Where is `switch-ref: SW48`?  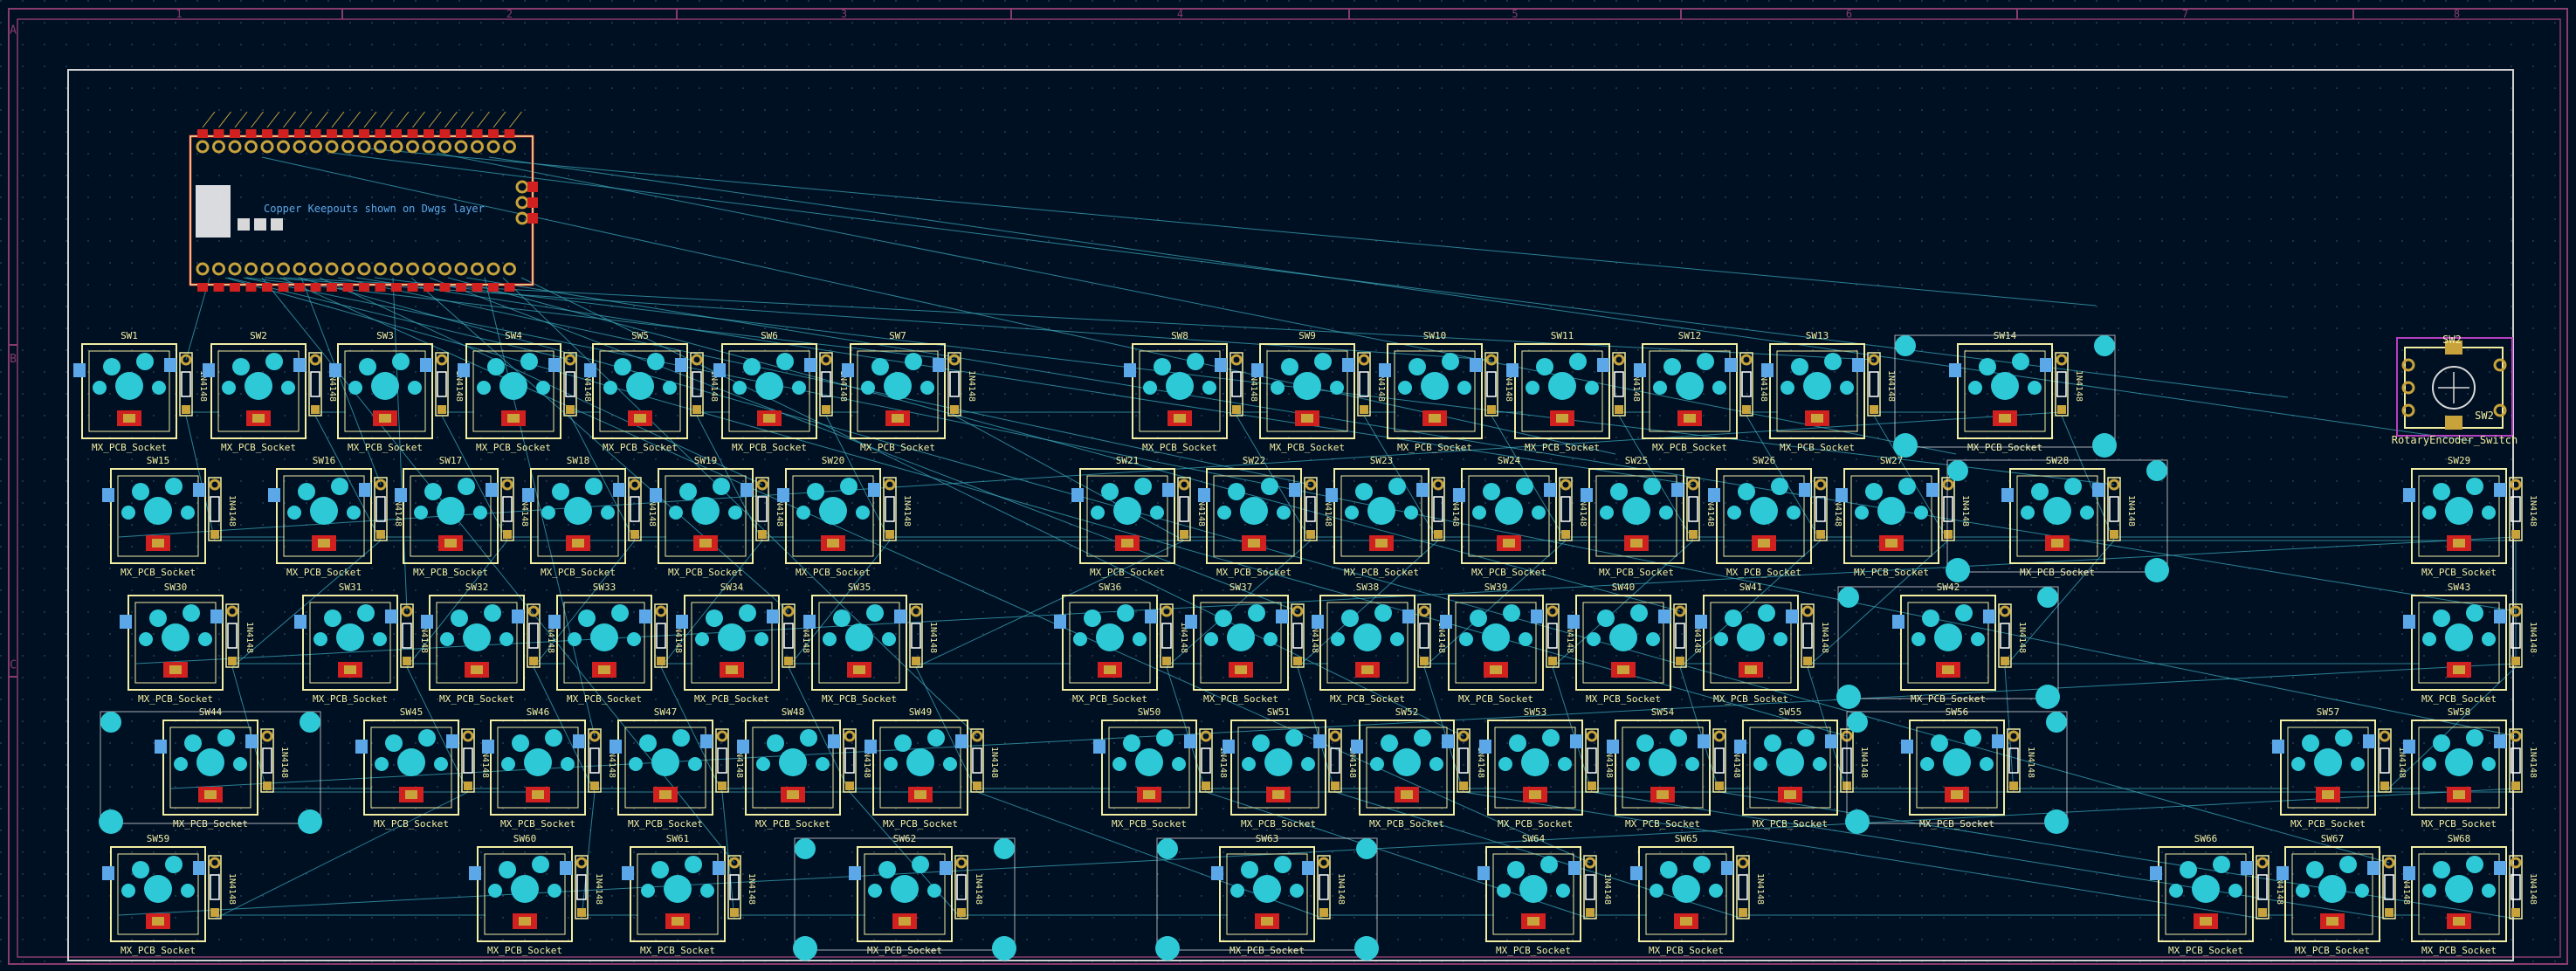
switch-ref: SW48 is located at coordinates (793, 712).